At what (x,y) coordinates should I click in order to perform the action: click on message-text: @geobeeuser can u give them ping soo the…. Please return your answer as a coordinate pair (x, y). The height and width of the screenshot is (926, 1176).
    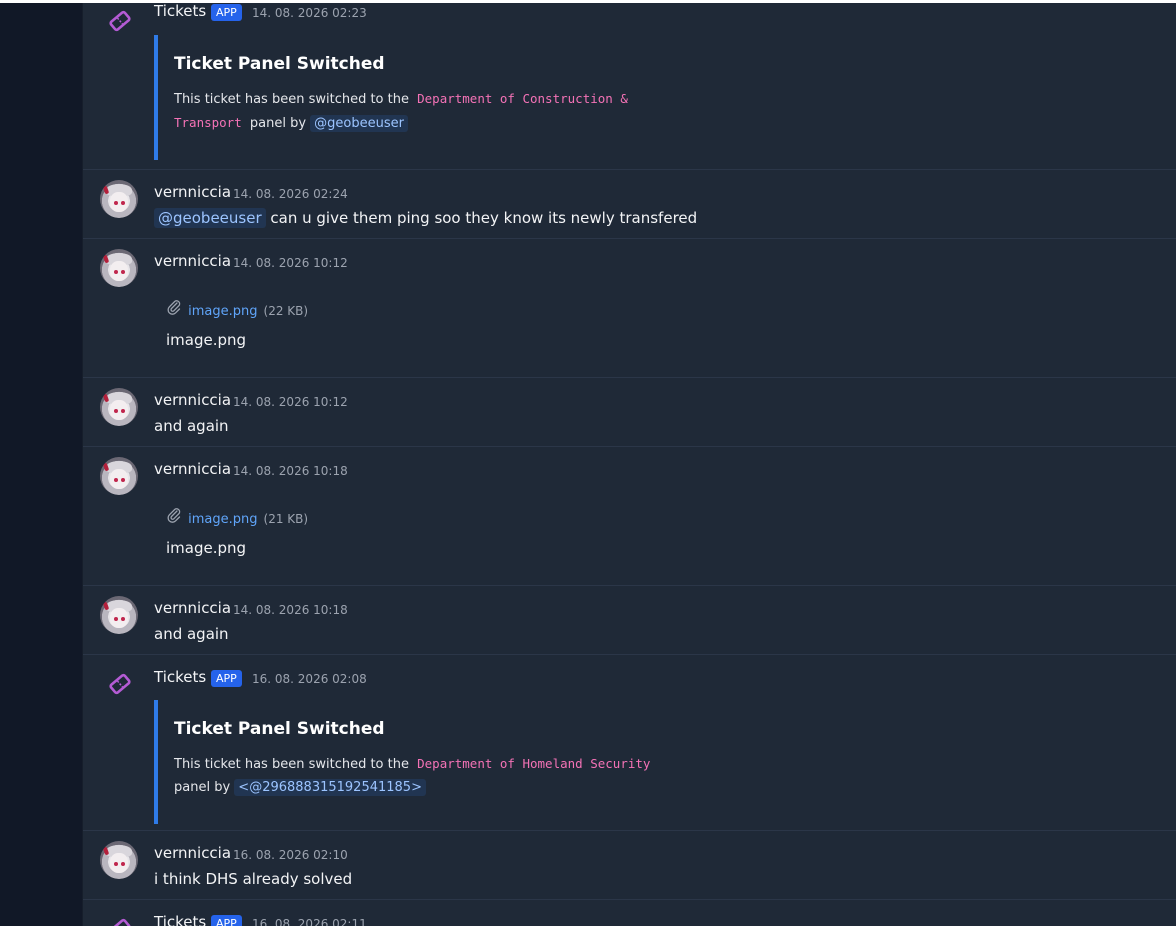
    Looking at the image, I should click on (426, 218).